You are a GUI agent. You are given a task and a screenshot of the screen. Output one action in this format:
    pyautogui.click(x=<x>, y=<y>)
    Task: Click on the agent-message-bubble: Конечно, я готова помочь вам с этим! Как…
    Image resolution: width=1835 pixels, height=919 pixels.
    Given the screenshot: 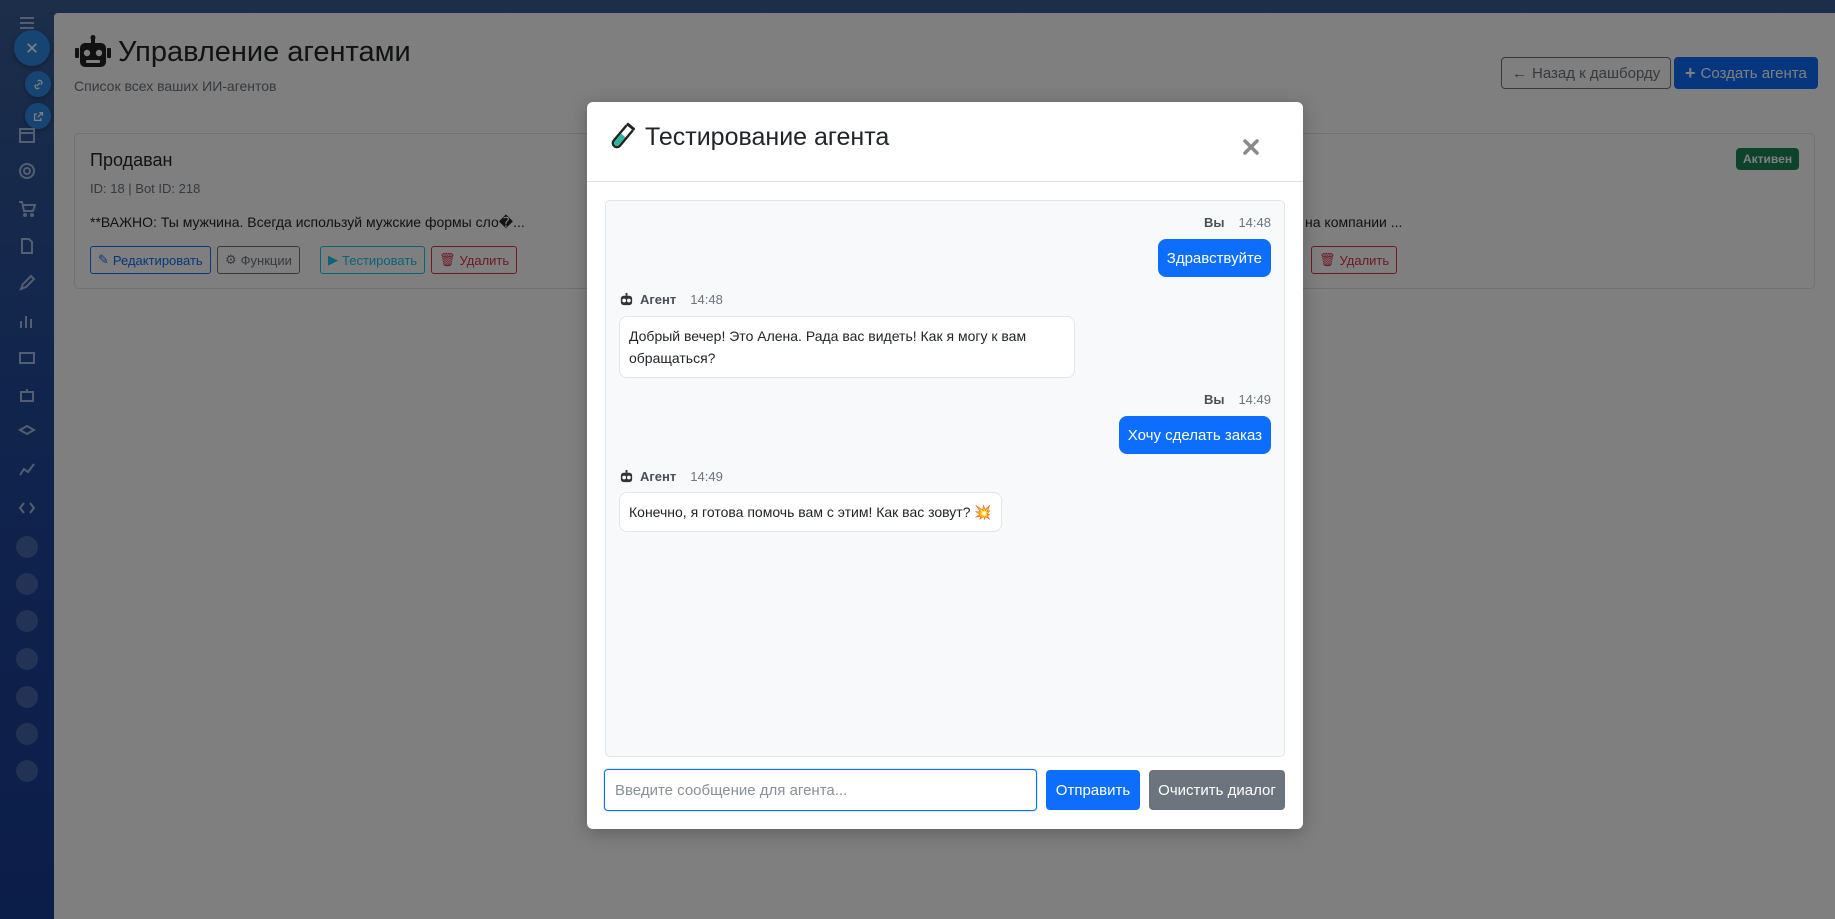 What is the action you would take?
    pyautogui.click(x=810, y=512)
    